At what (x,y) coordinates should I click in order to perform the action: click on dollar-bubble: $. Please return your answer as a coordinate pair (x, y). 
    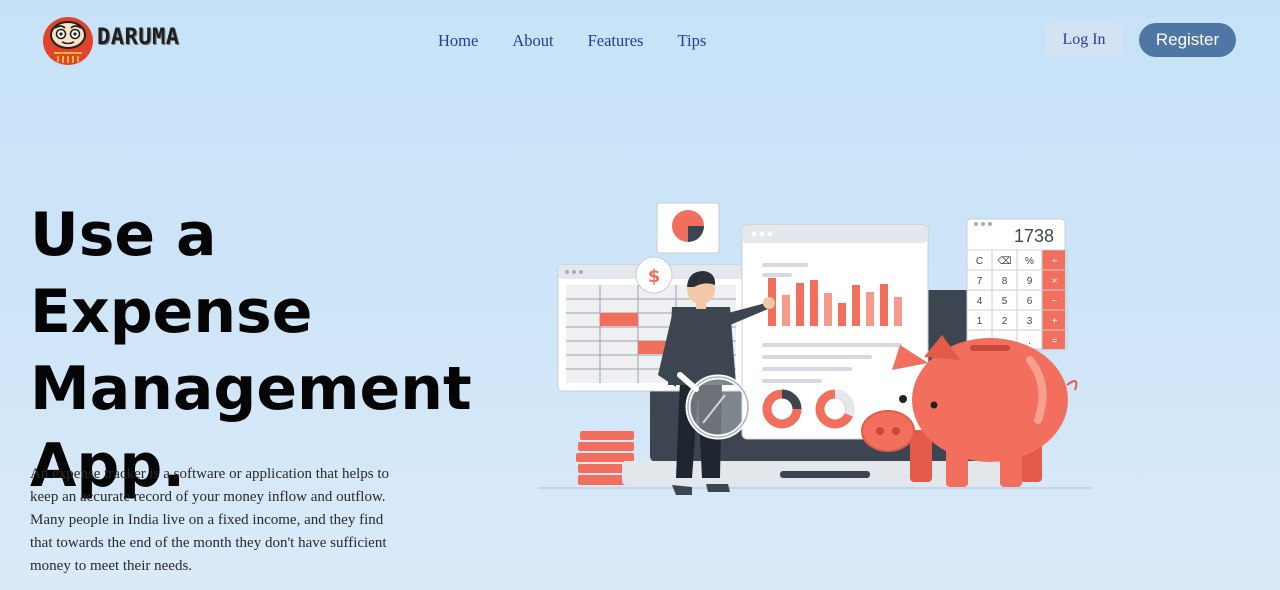
    Looking at the image, I should click on (654, 275).